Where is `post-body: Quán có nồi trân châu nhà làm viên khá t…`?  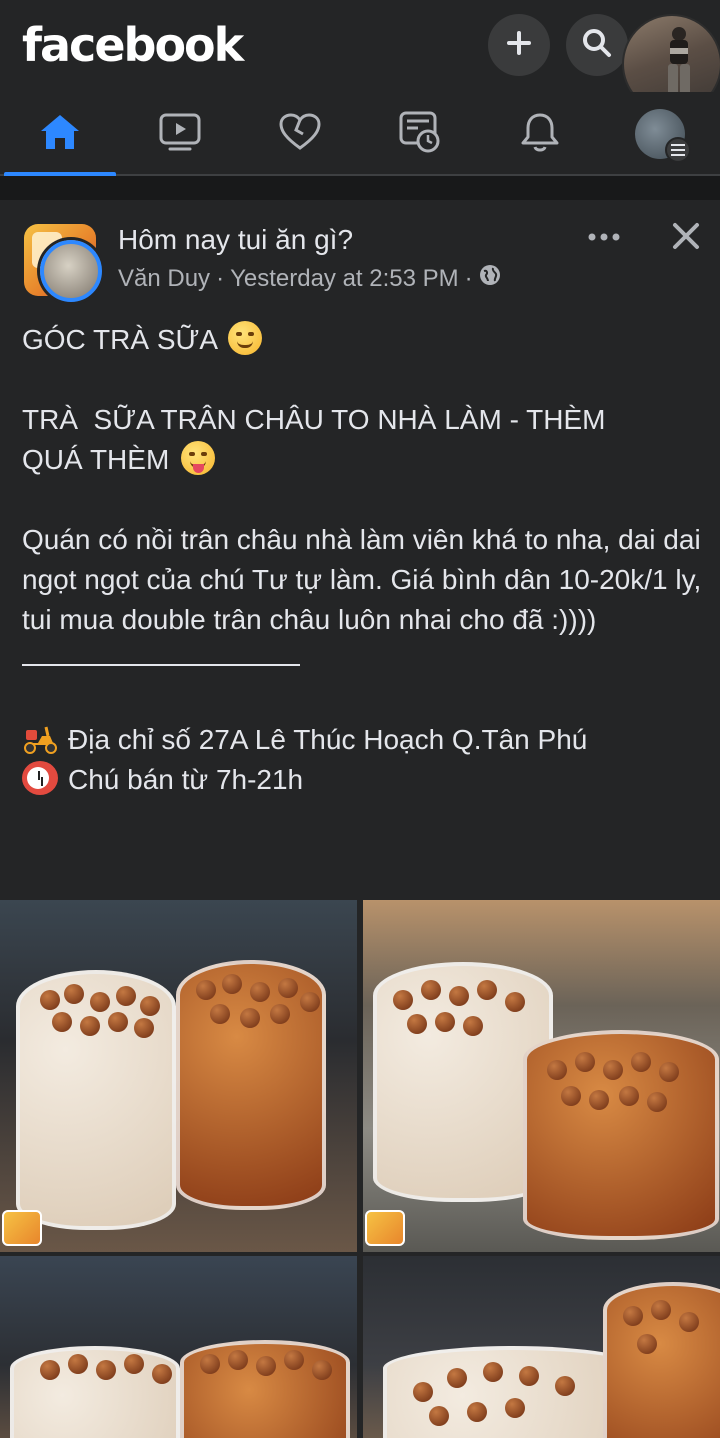
post-body: Quán có nồi trân châu nhà làm viên khá t… is located at coordinates (366, 579).